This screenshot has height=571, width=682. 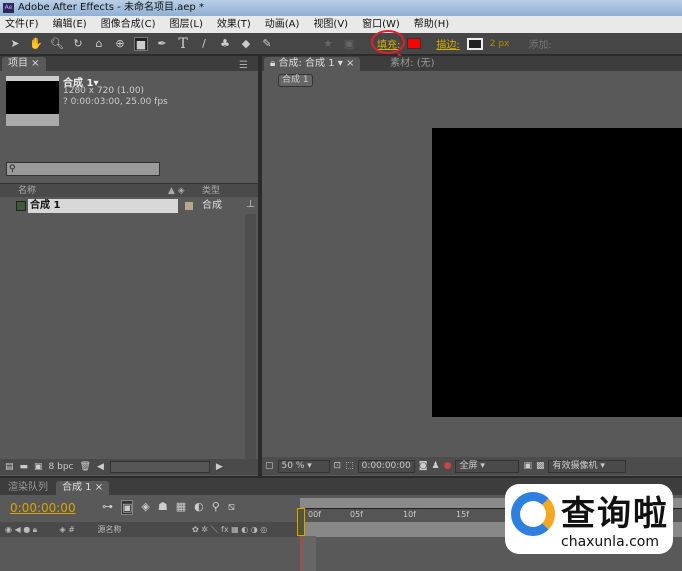 What do you see at coordinates (145, 507) in the screenshot?
I see `draft-3d-icon: ◈` at bounding box center [145, 507].